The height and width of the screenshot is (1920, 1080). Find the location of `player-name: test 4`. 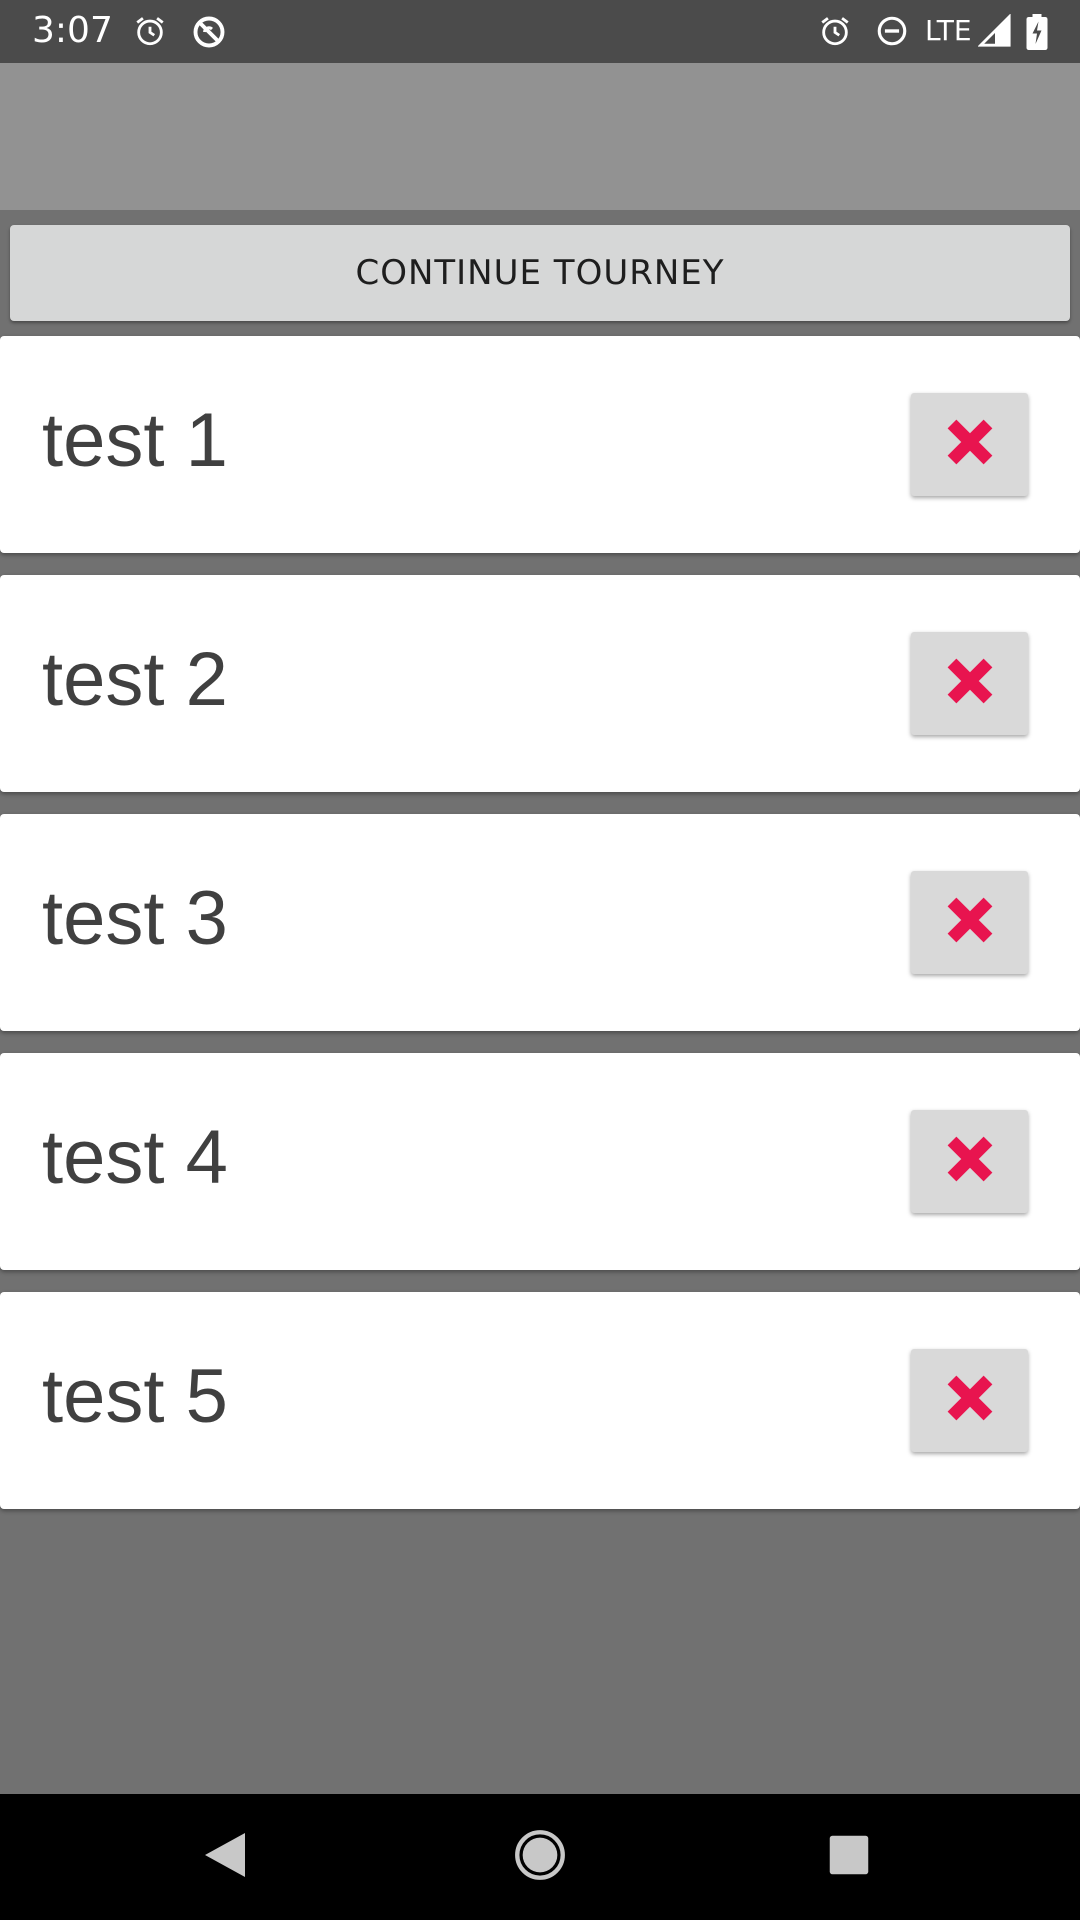

player-name: test 4 is located at coordinates (135, 1157).